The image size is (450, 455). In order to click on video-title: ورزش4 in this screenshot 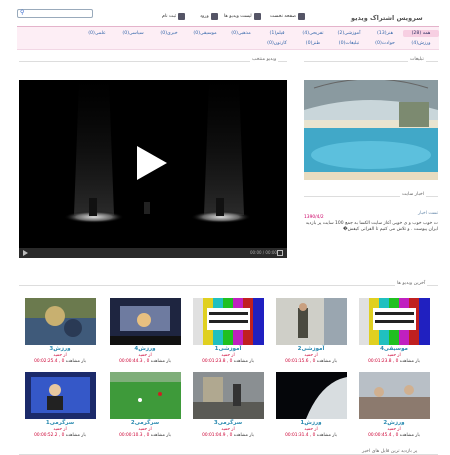, I will do `click(145, 349)`.